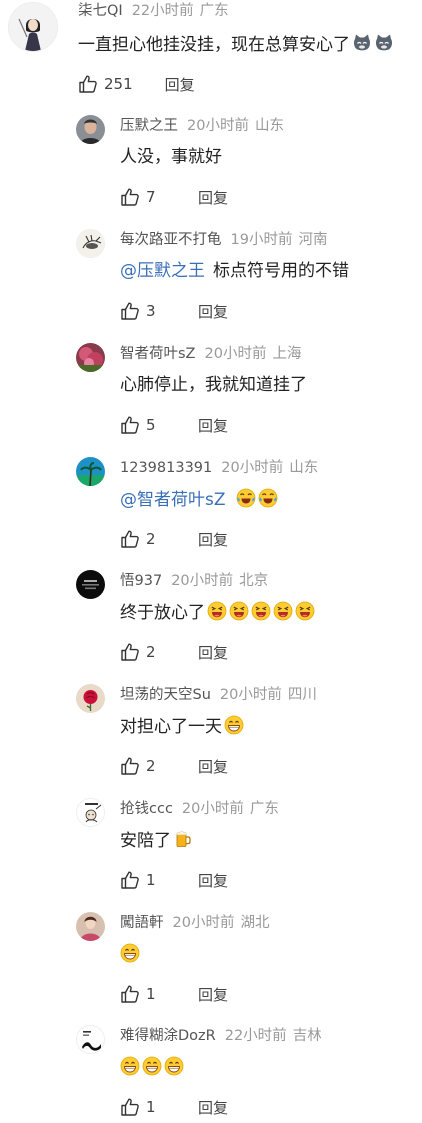  I want to click on like-count: 5, so click(151, 425).